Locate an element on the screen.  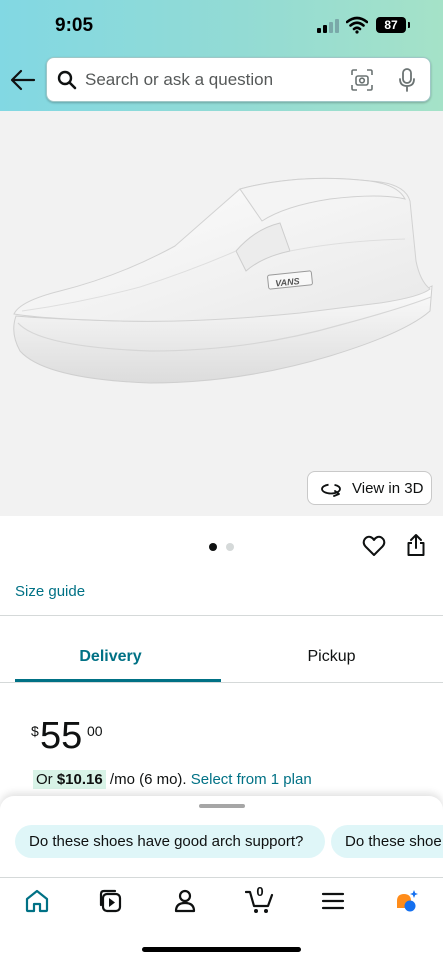
search-input is located at coordinates (212, 79).